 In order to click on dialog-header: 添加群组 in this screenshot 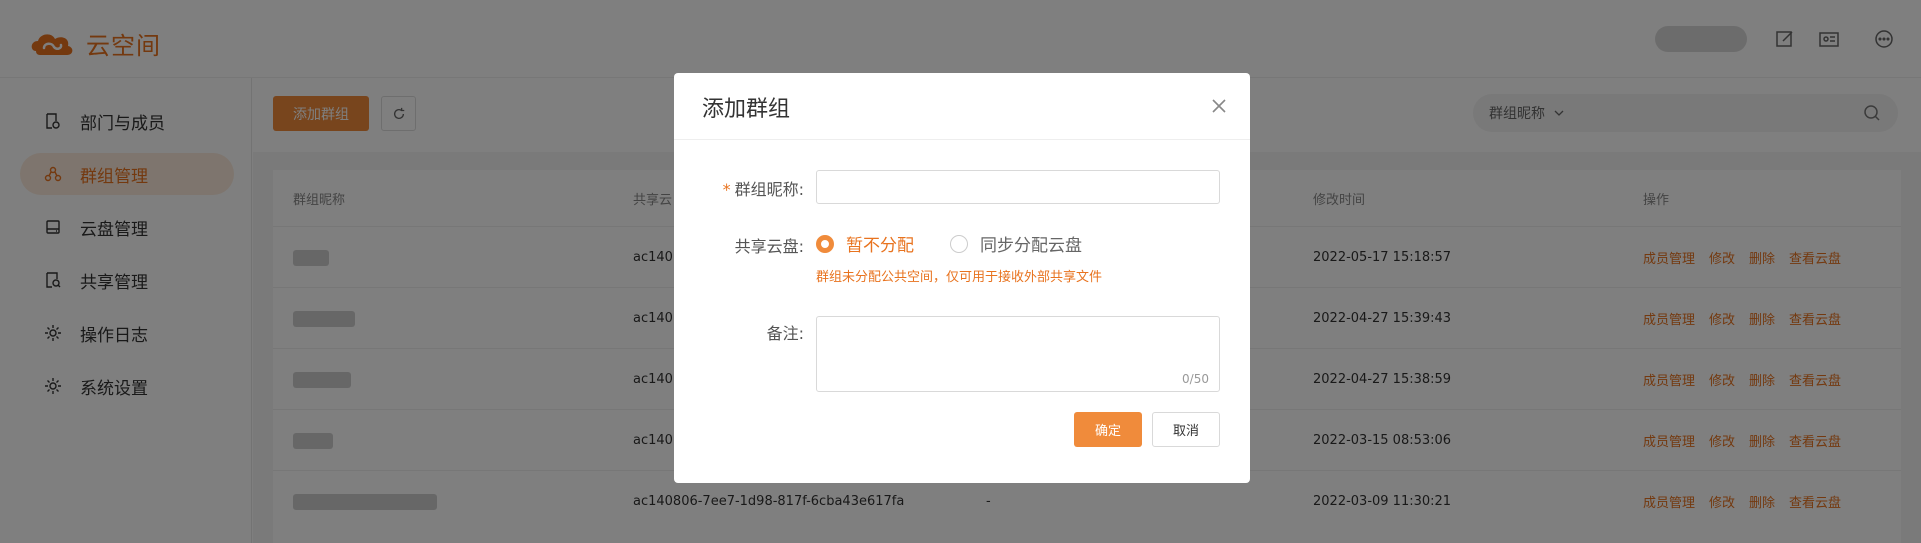, I will do `click(962, 106)`.